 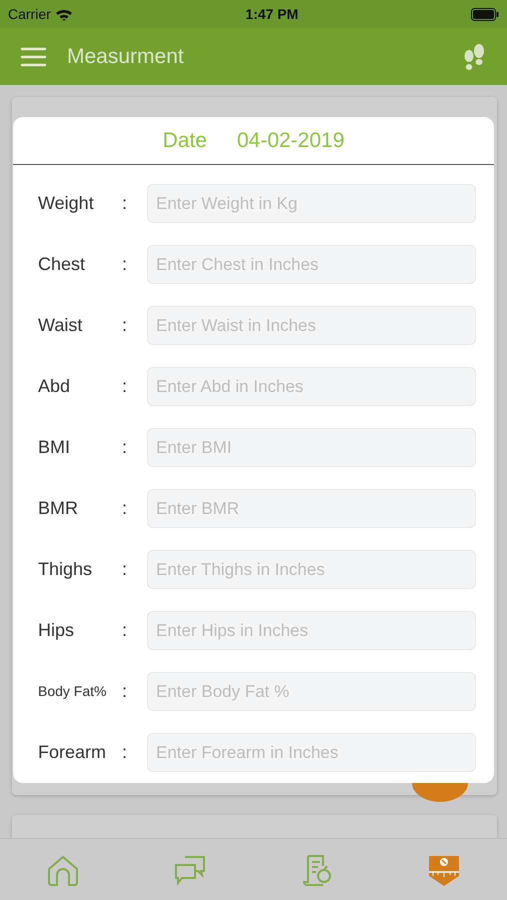 What do you see at coordinates (311, 386) in the screenshot?
I see `input-field: Enter Abd in Inches` at bounding box center [311, 386].